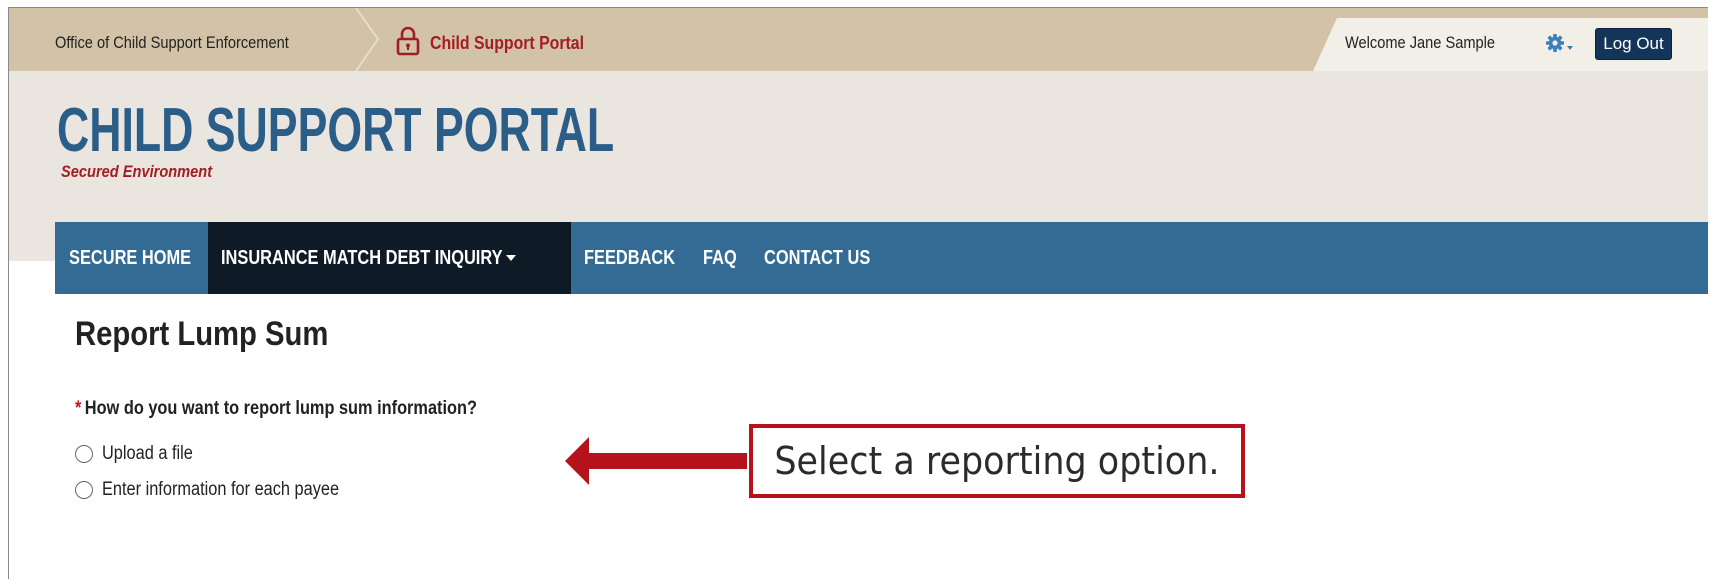  What do you see at coordinates (408, 41) in the screenshot?
I see `lock-icon` at bounding box center [408, 41].